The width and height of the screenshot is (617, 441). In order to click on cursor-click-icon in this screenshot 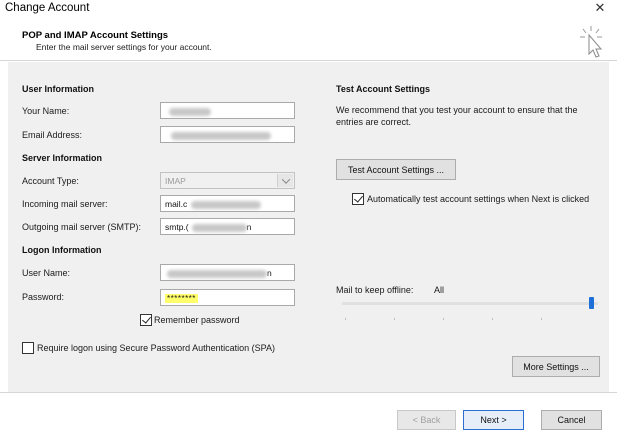, I will do `click(591, 42)`.